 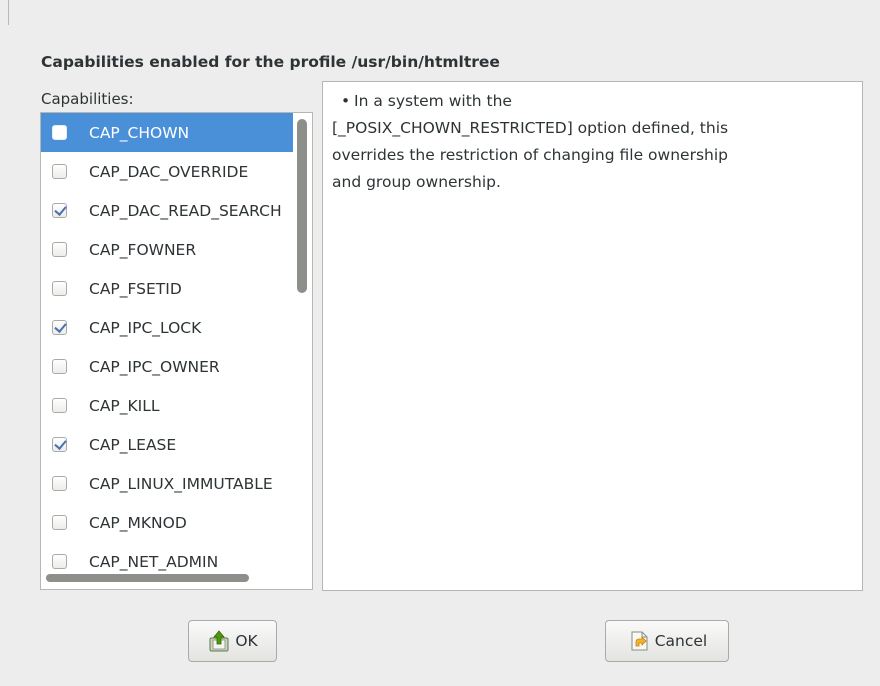 What do you see at coordinates (139, 132) in the screenshot?
I see `capability-label: CAP_CHOWN` at bounding box center [139, 132].